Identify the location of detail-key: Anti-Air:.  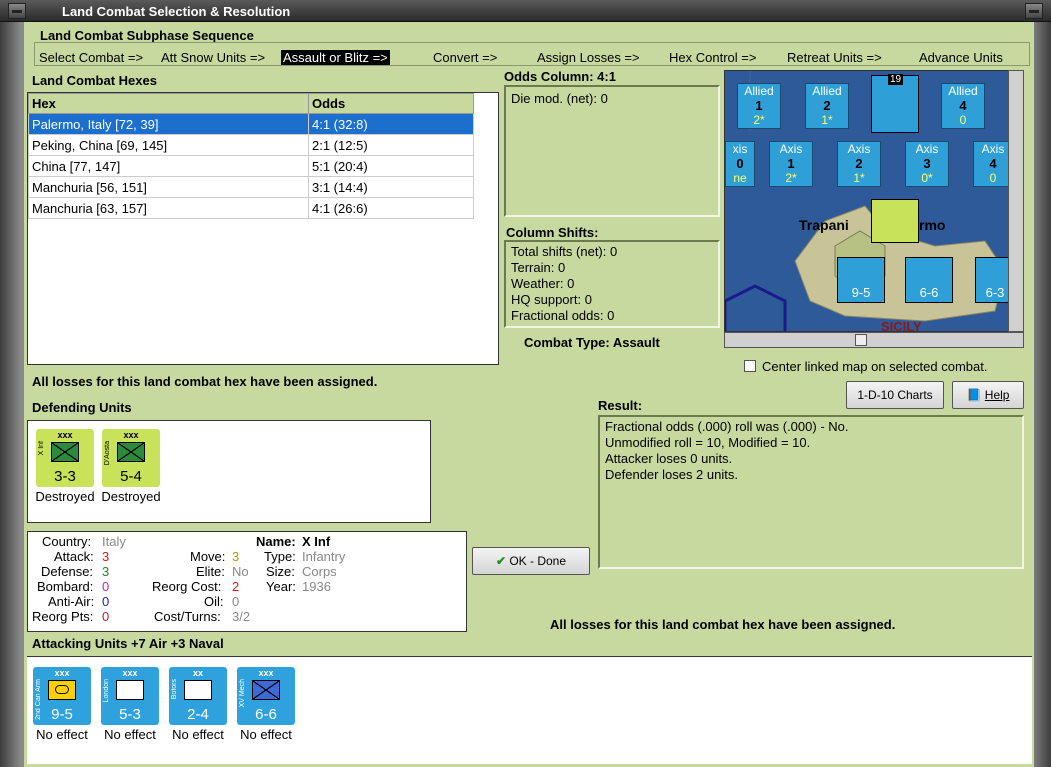
(71, 601).